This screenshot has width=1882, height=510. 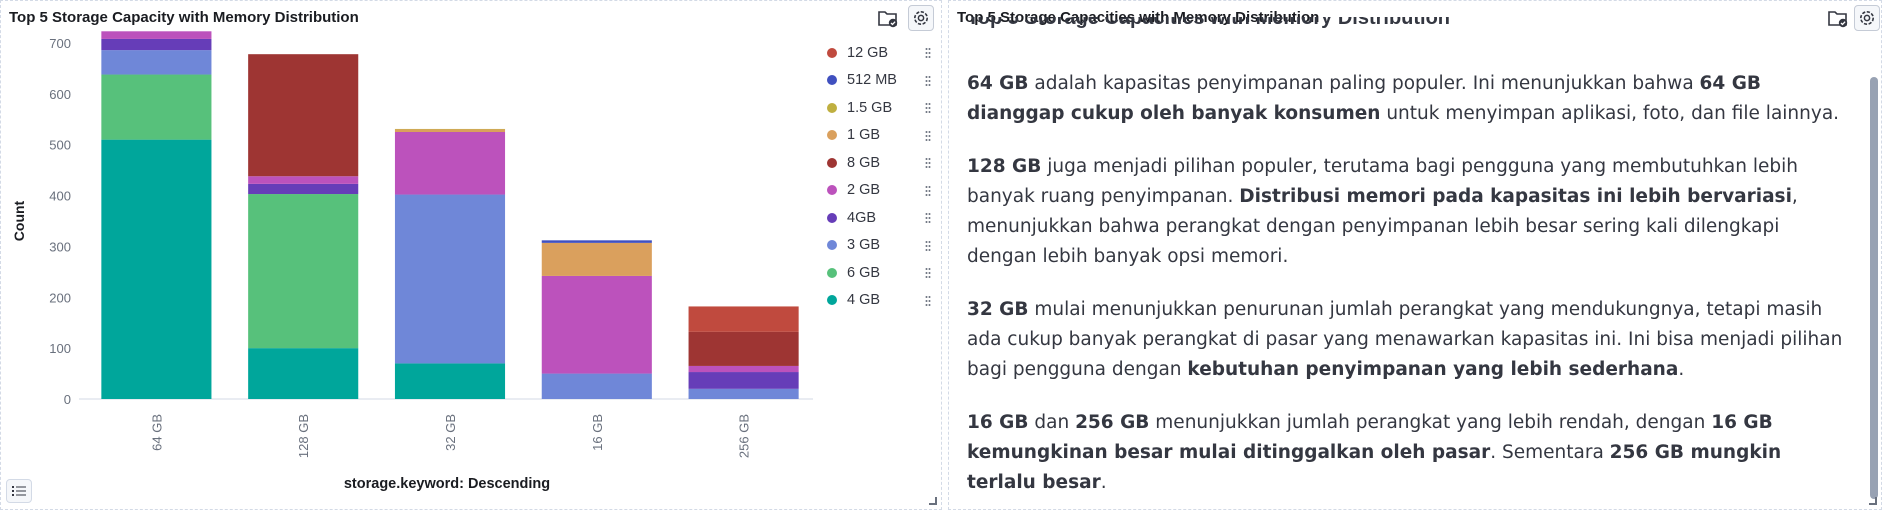 I want to click on folder-check-icon, so click(x=888, y=18).